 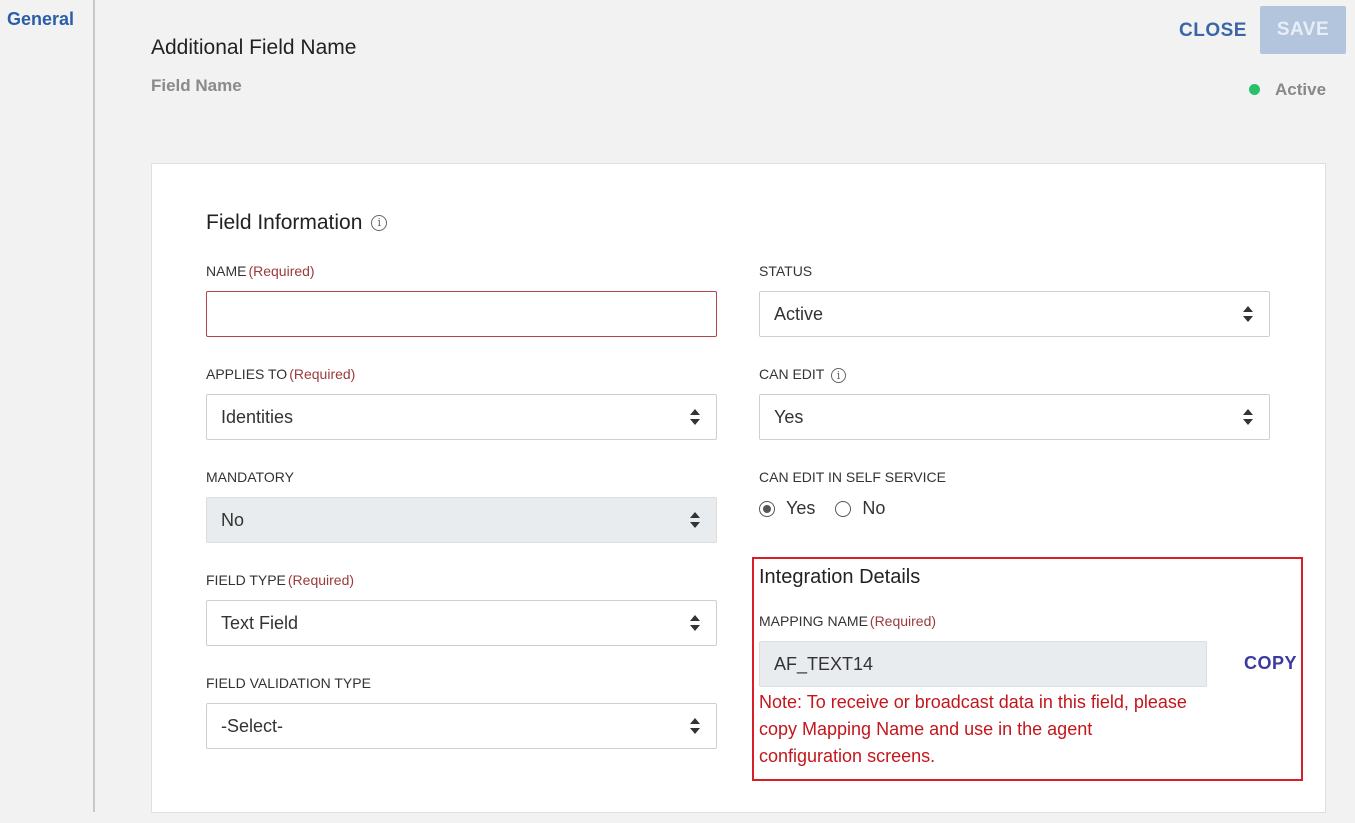 What do you see at coordinates (786, 271) in the screenshot?
I see `status-label: STATUS` at bounding box center [786, 271].